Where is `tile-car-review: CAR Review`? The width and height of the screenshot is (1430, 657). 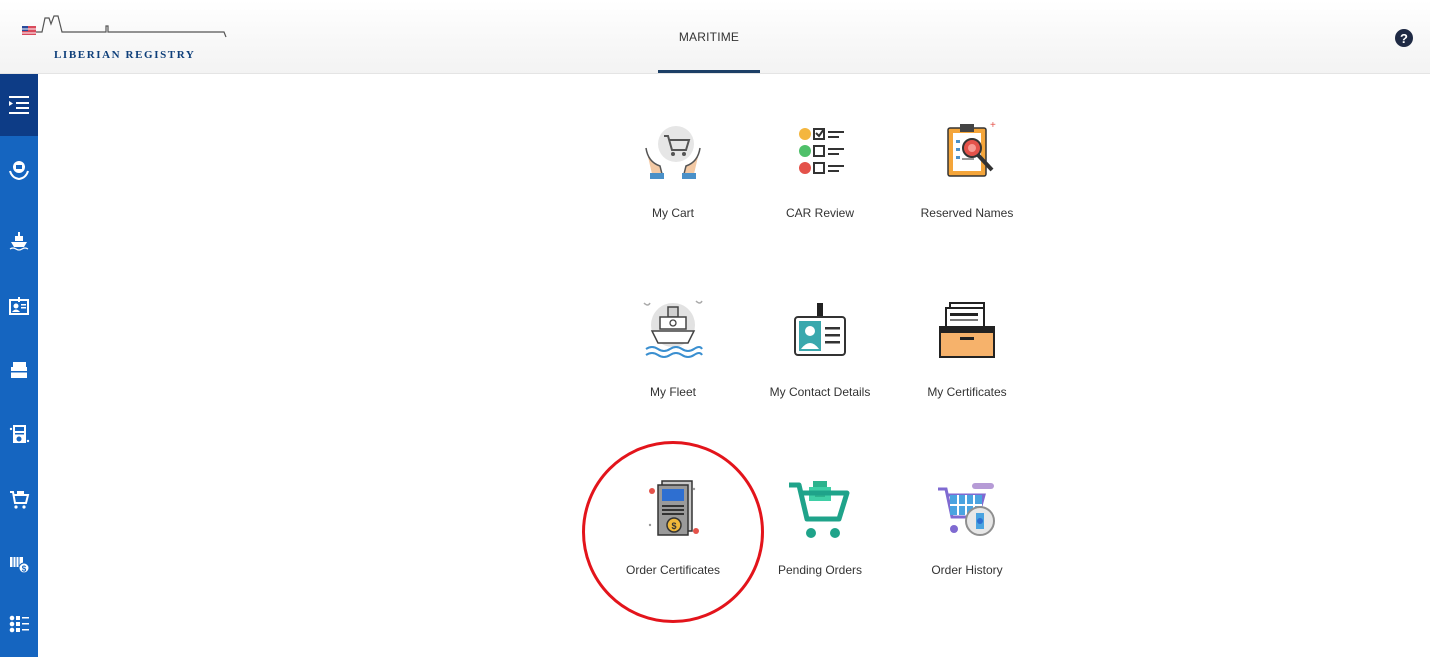
tile-car-review: CAR Review is located at coordinates (820, 183).